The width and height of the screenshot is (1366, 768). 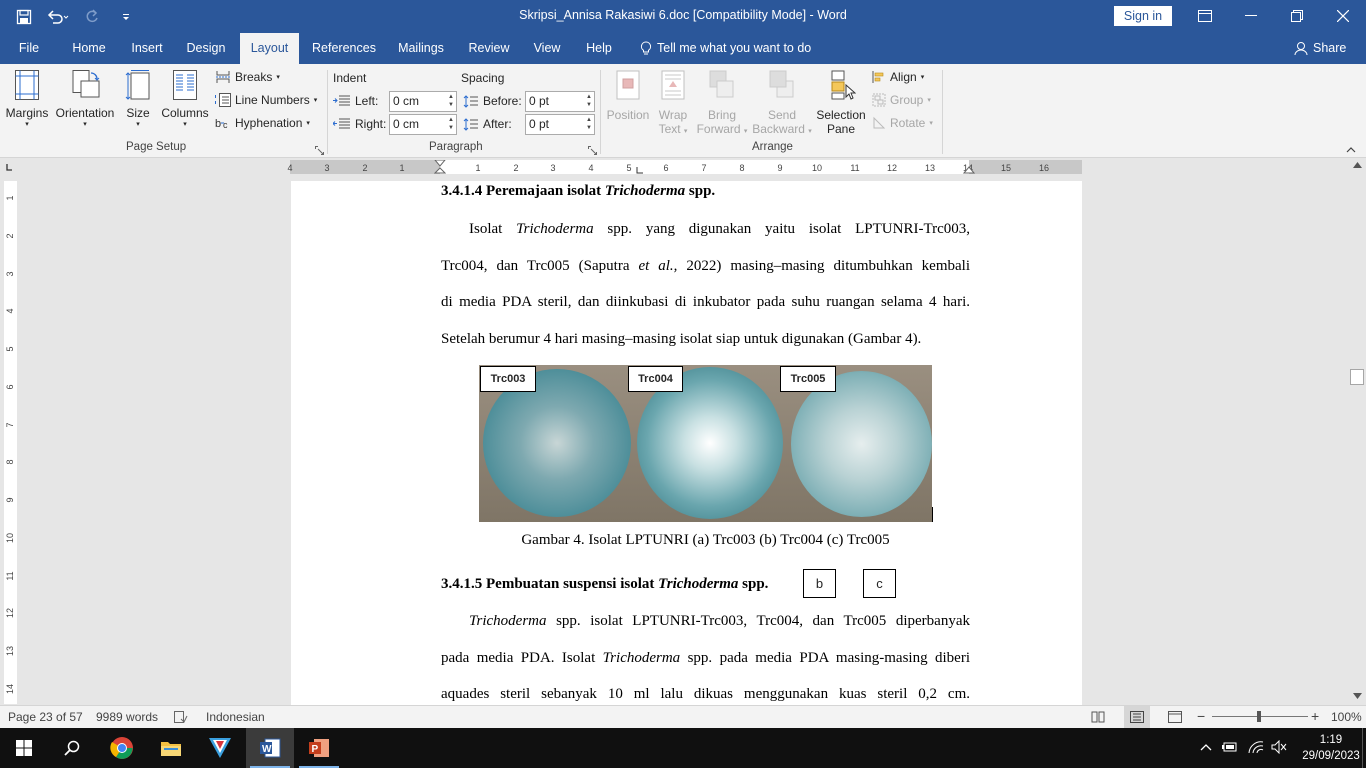 What do you see at coordinates (487, 124) in the screenshot?
I see `spacing-after-label: After:` at bounding box center [487, 124].